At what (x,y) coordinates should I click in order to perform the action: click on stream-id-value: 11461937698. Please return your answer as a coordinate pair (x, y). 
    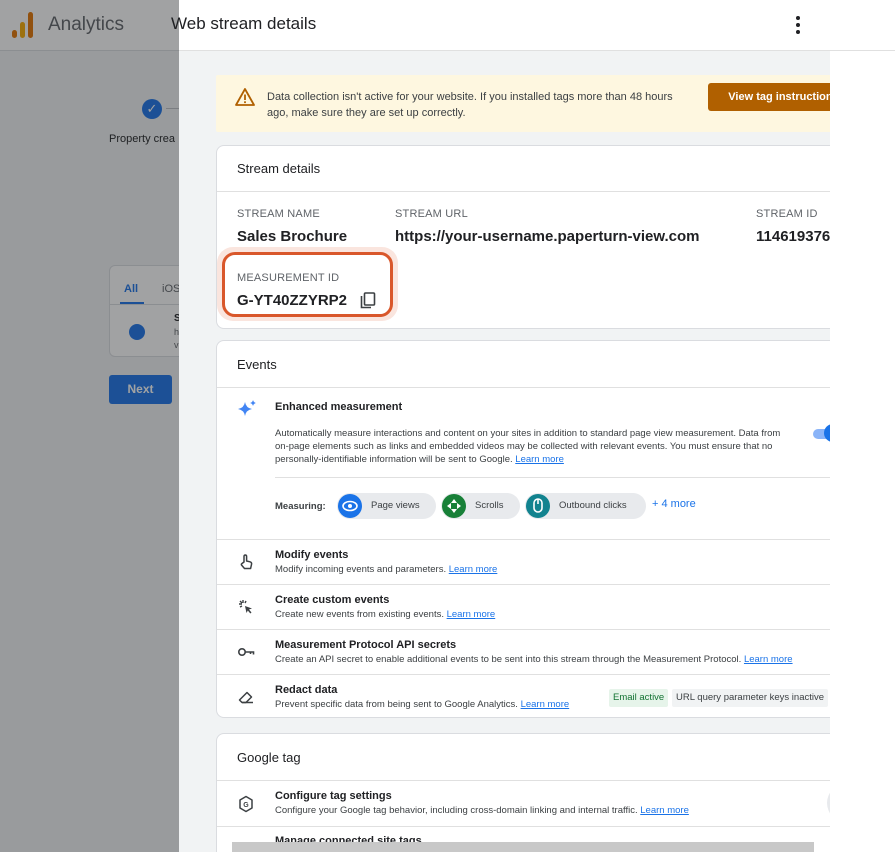
    Looking at the image, I should click on (793, 236).